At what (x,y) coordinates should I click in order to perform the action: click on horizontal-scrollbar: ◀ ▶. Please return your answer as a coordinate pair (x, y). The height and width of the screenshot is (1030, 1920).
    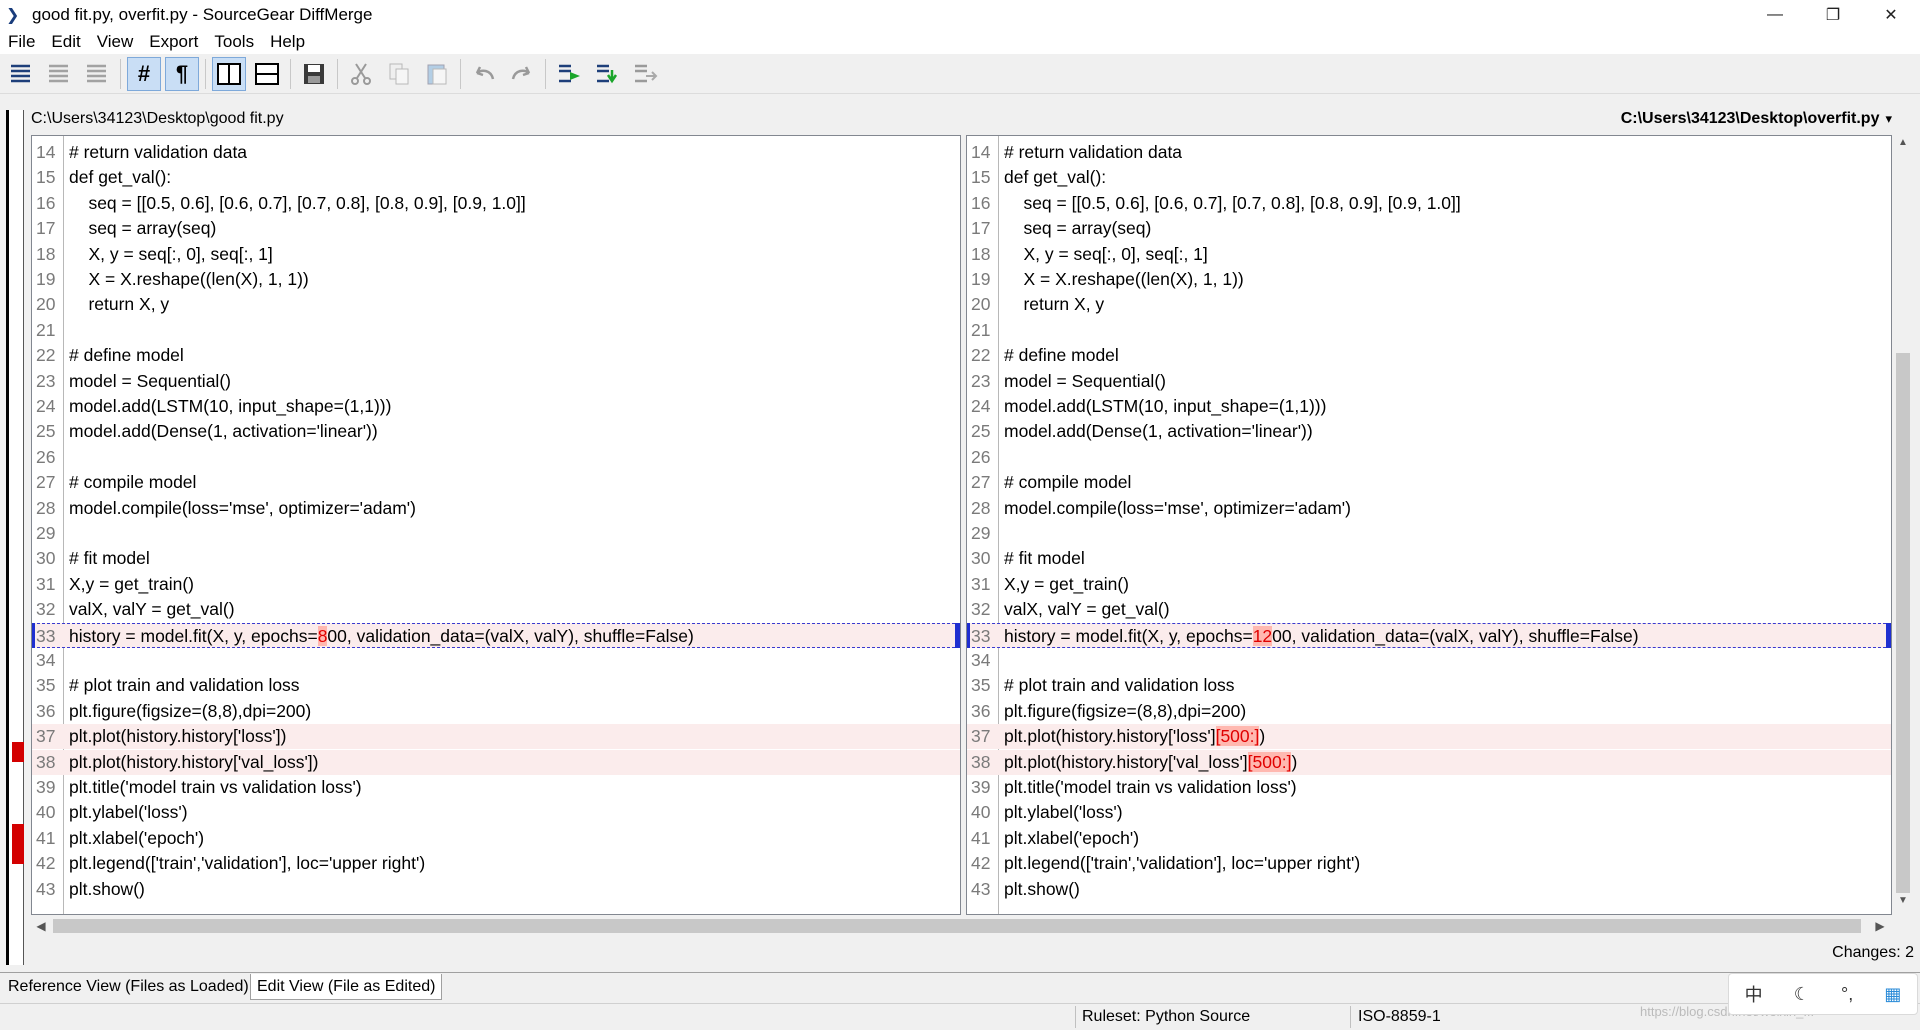
    Looking at the image, I should click on (960, 926).